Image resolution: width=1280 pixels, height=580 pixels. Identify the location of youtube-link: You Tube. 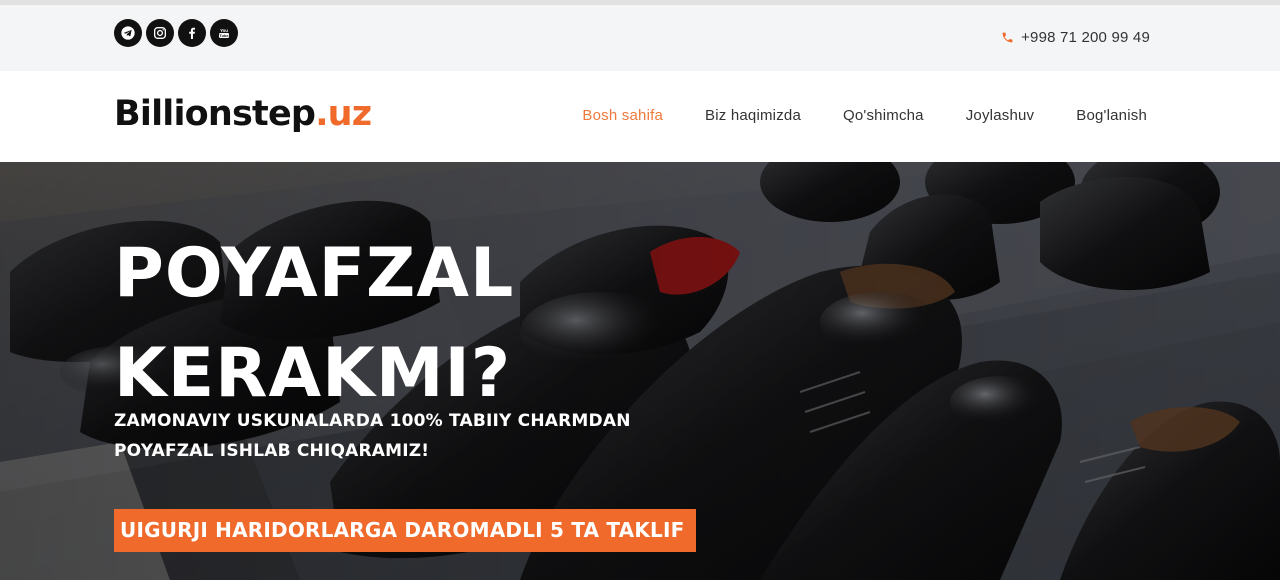
(224, 33).